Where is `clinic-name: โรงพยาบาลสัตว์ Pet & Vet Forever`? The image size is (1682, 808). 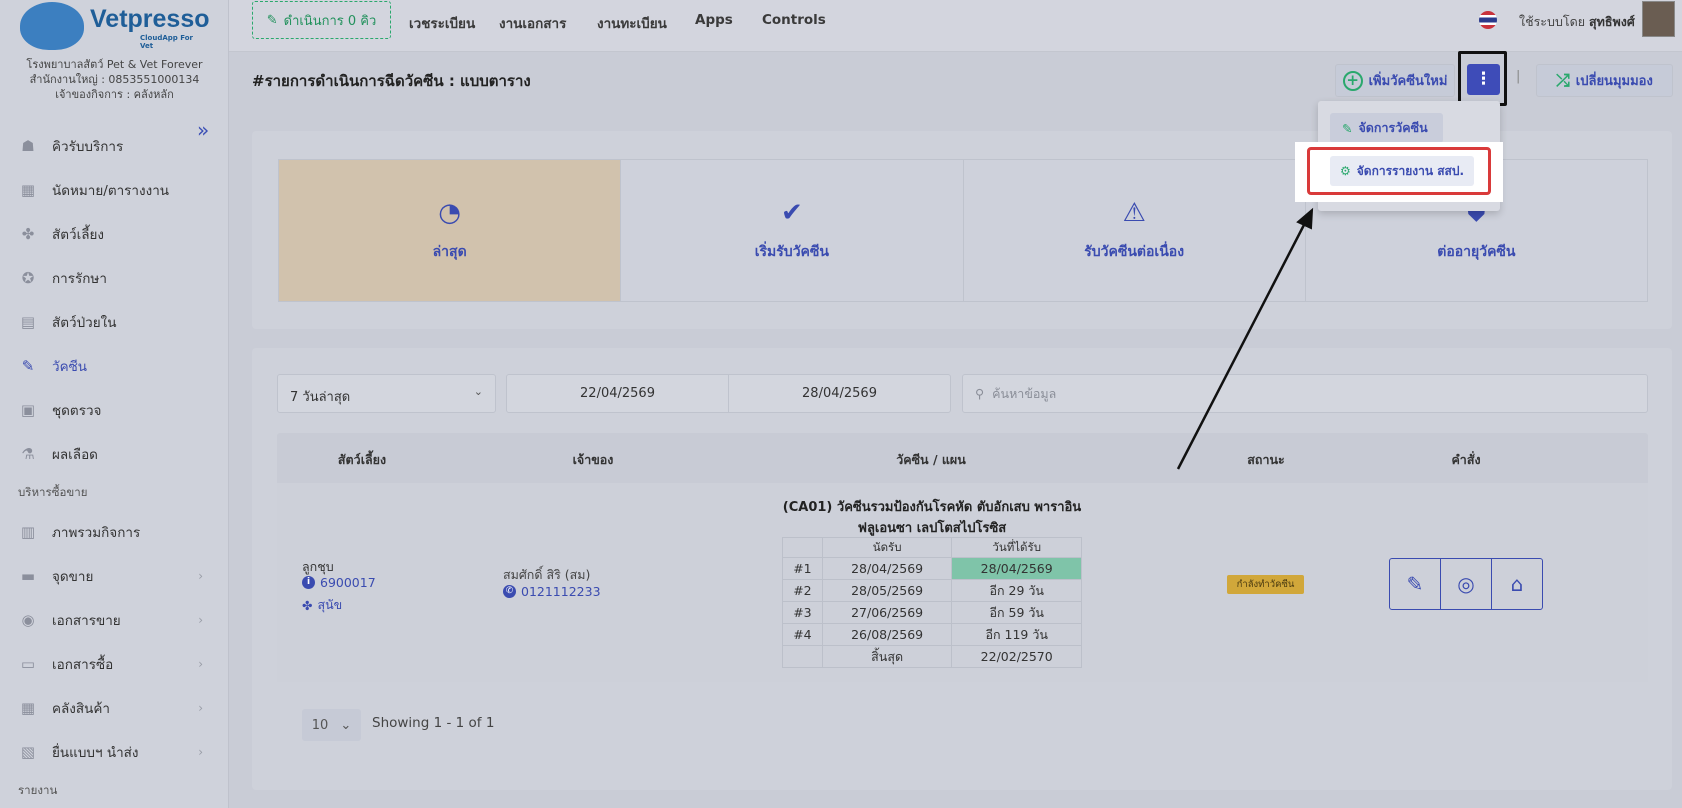 clinic-name: โรงพยาบาลสัตว์ Pet & Vet Forever is located at coordinates (114, 64).